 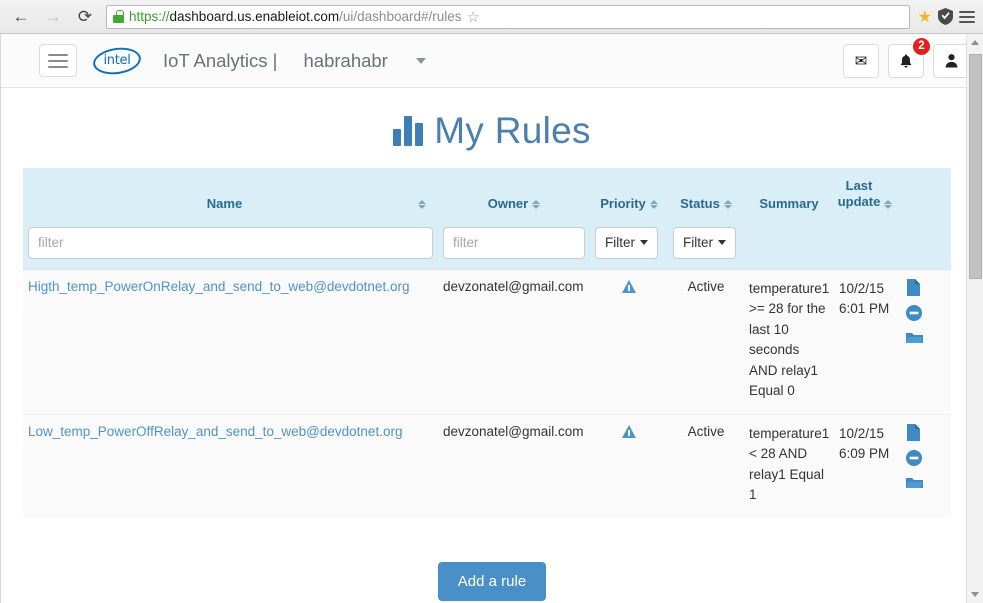 What do you see at coordinates (21, 17) in the screenshot?
I see `back-button: ←` at bounding box center [21, 17].